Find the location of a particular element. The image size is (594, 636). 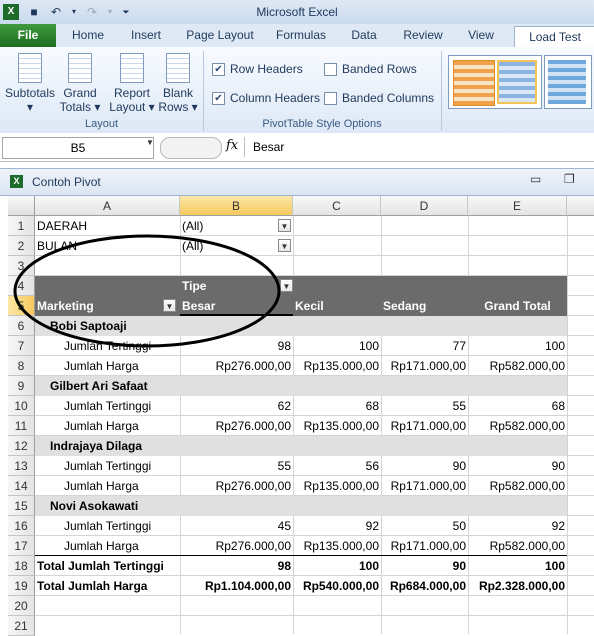

formula-input: Besar is located at coordinates (419, 147).